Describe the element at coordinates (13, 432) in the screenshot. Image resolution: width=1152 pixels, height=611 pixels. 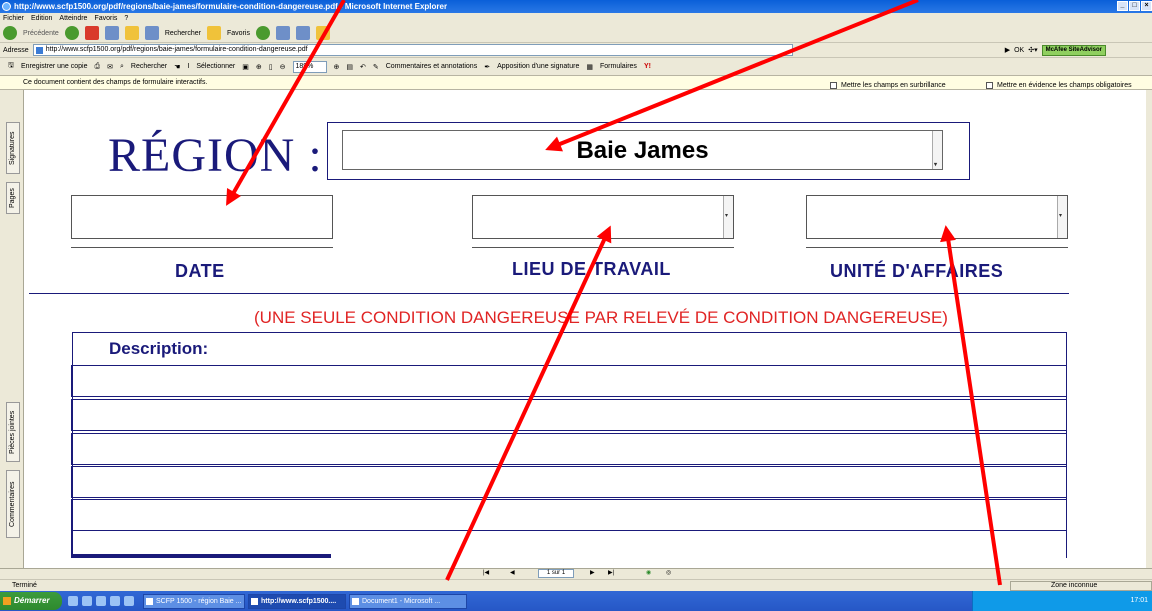
I see `tab-attachments: Pièces jointes` at that location.